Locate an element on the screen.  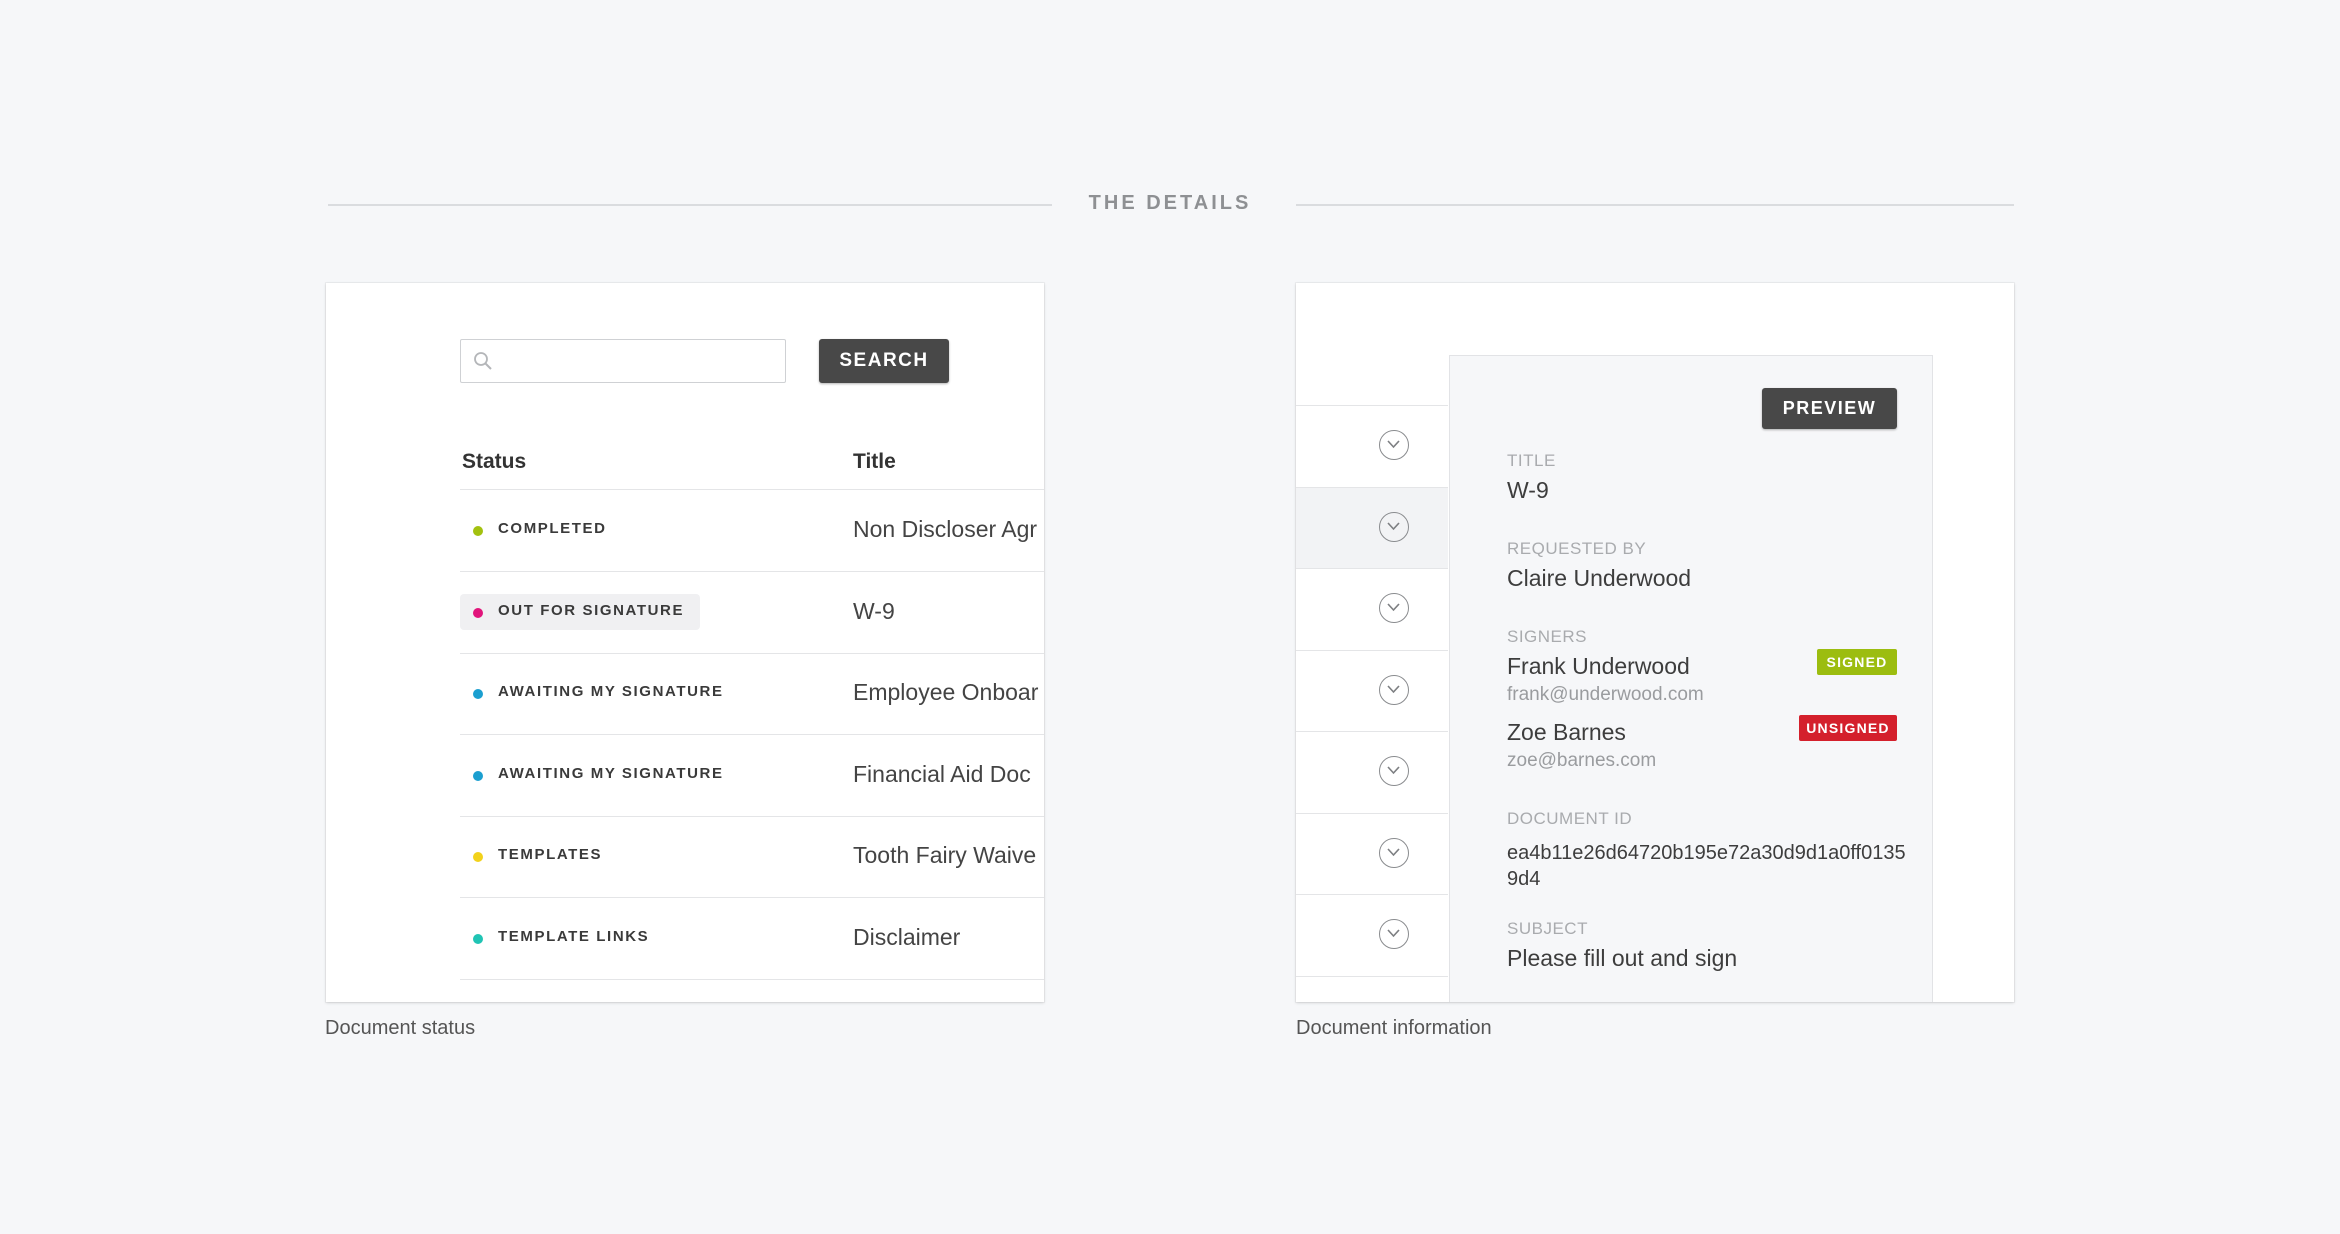
status-label: TEMPLATES is located at coordinates (550, 854).